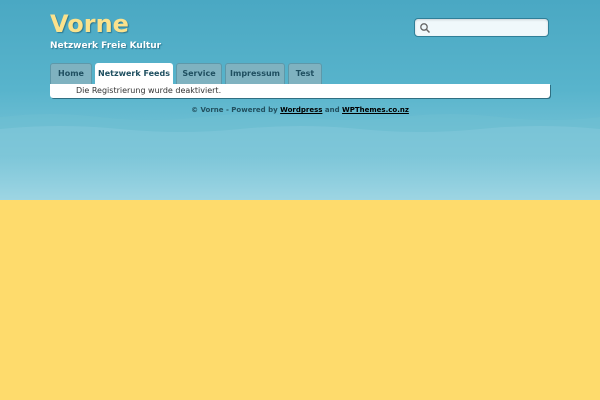  I want to click on wpthemes-link: WPThemes.co.nz, so click(375, 110).